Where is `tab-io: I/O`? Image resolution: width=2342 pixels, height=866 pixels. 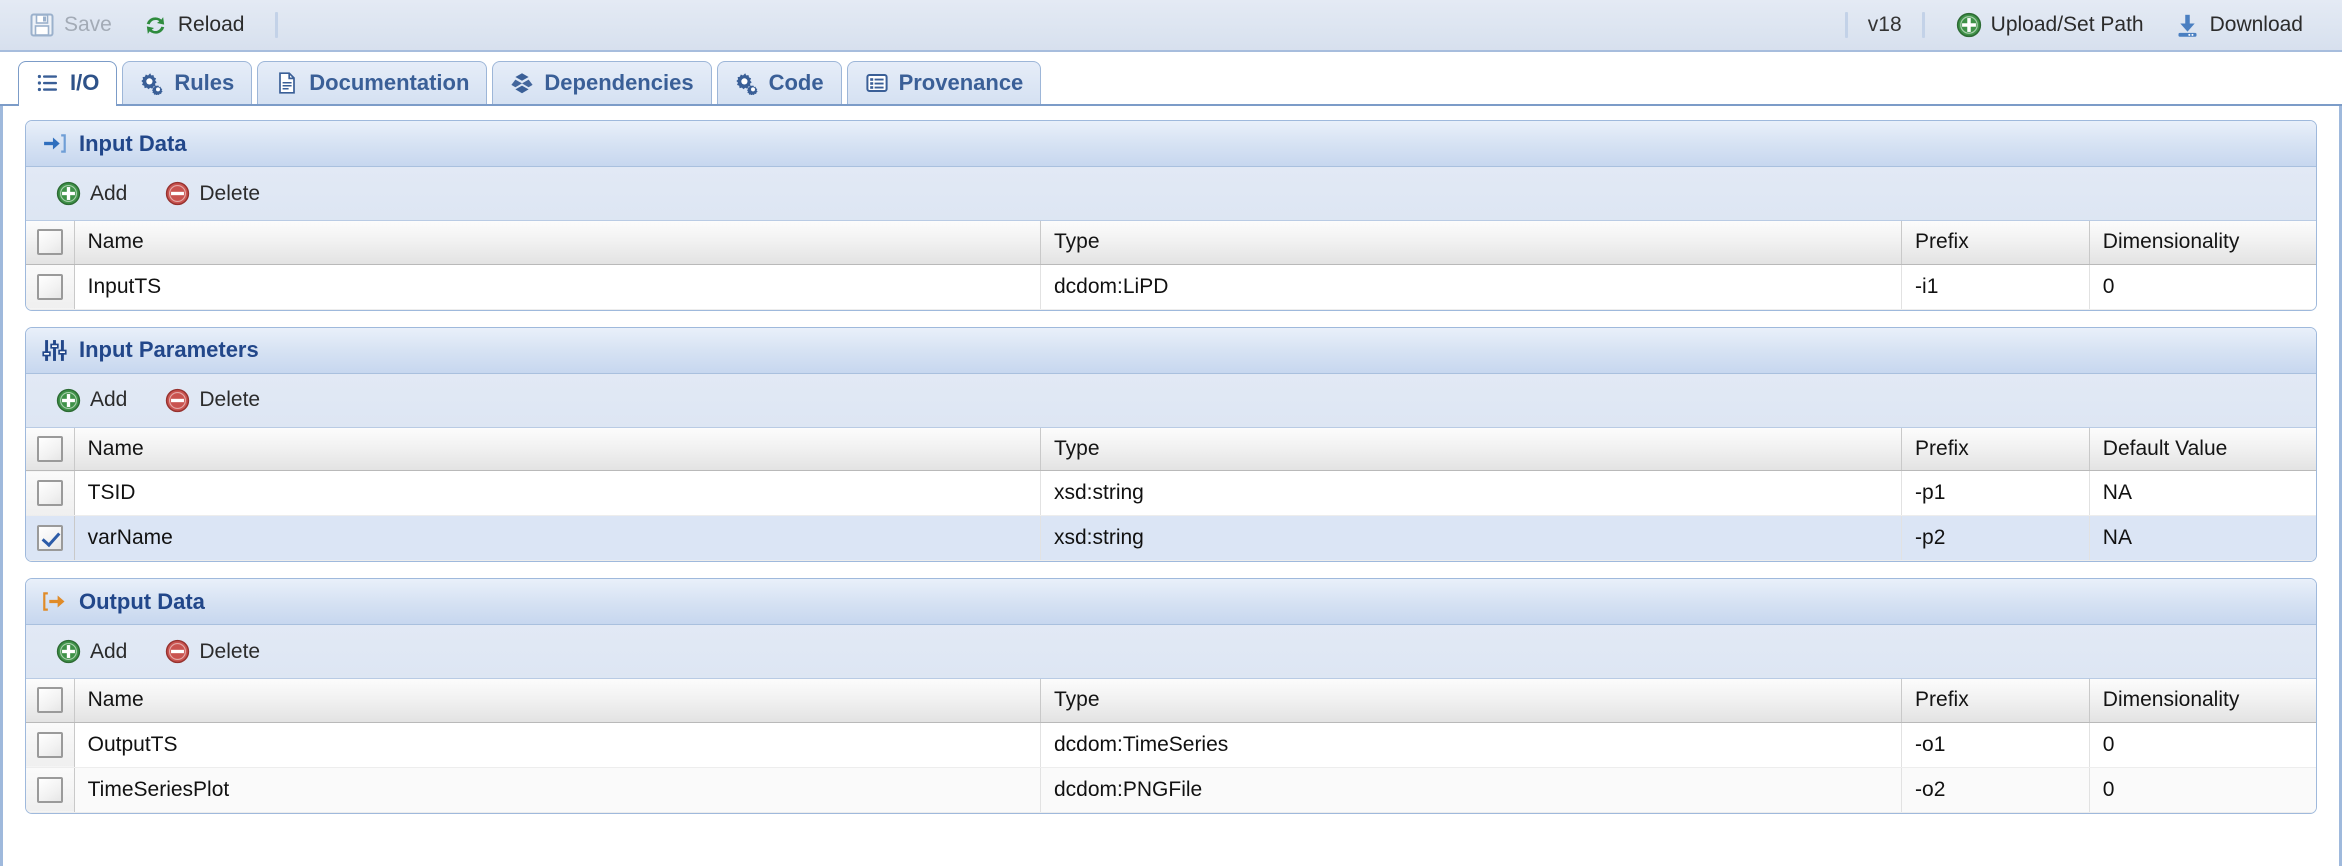 tab-io: I/O is located at coordinates (68, 83).